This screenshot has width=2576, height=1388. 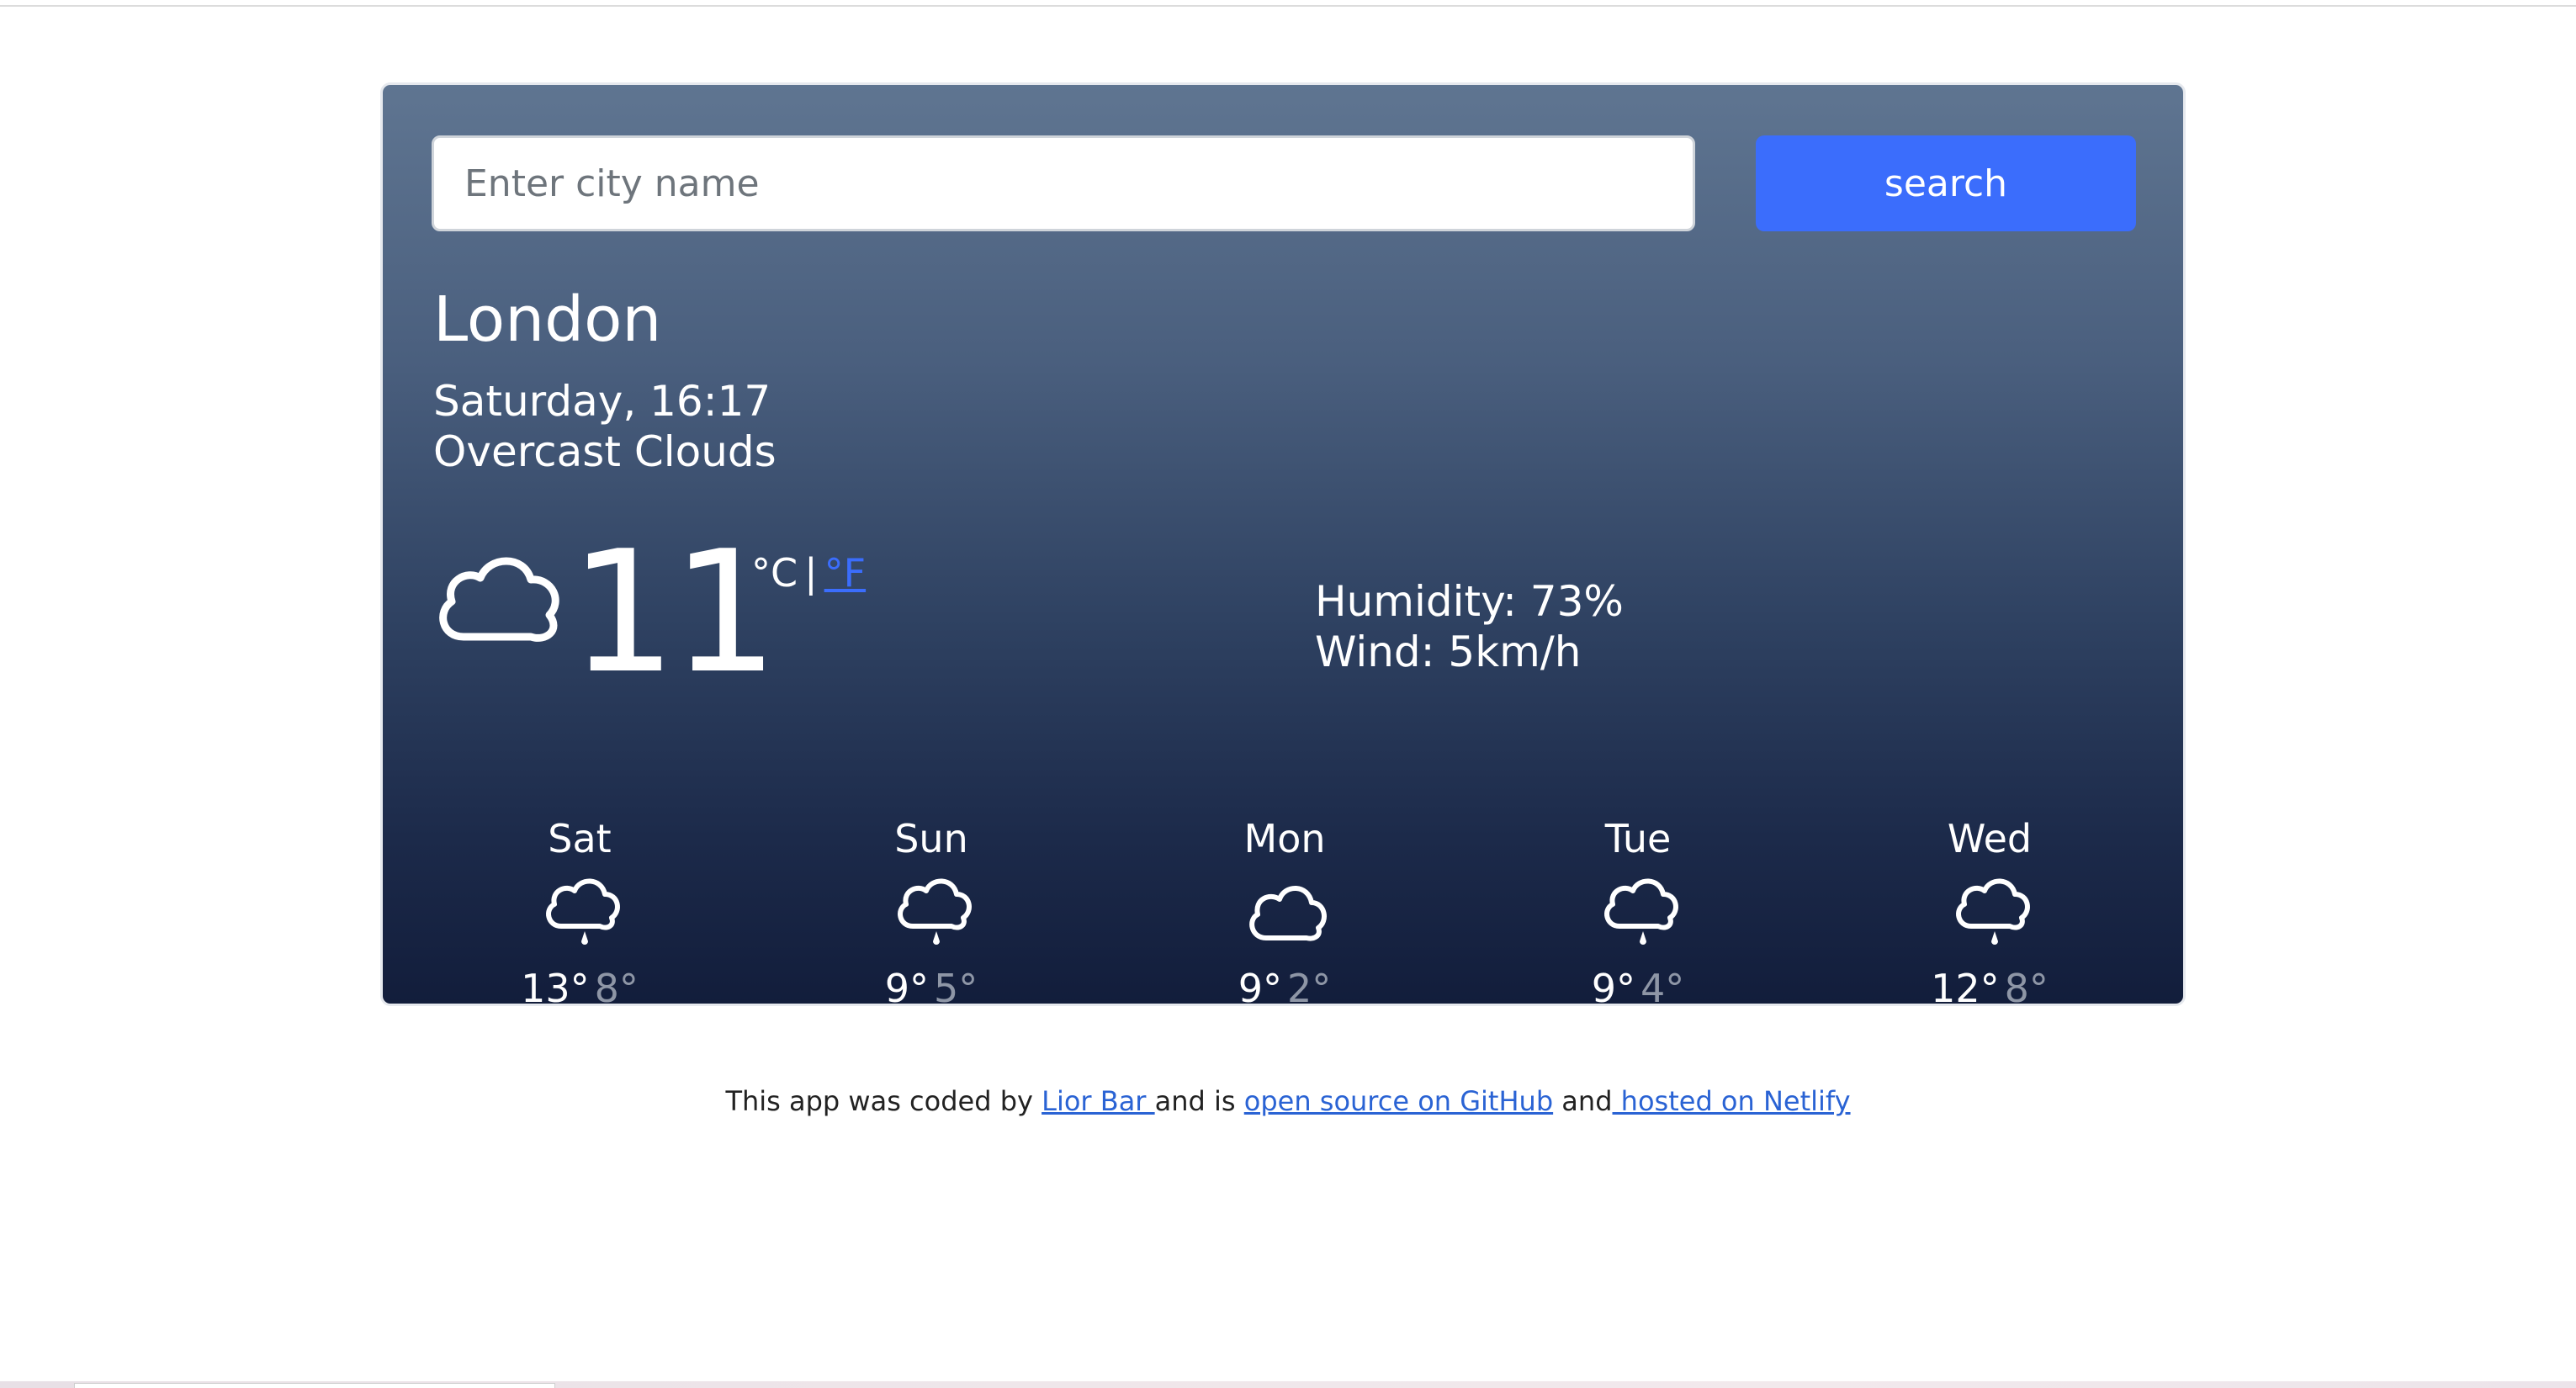 I want to click on author-link: Lior Bar, so click(x=1098, y=1101).